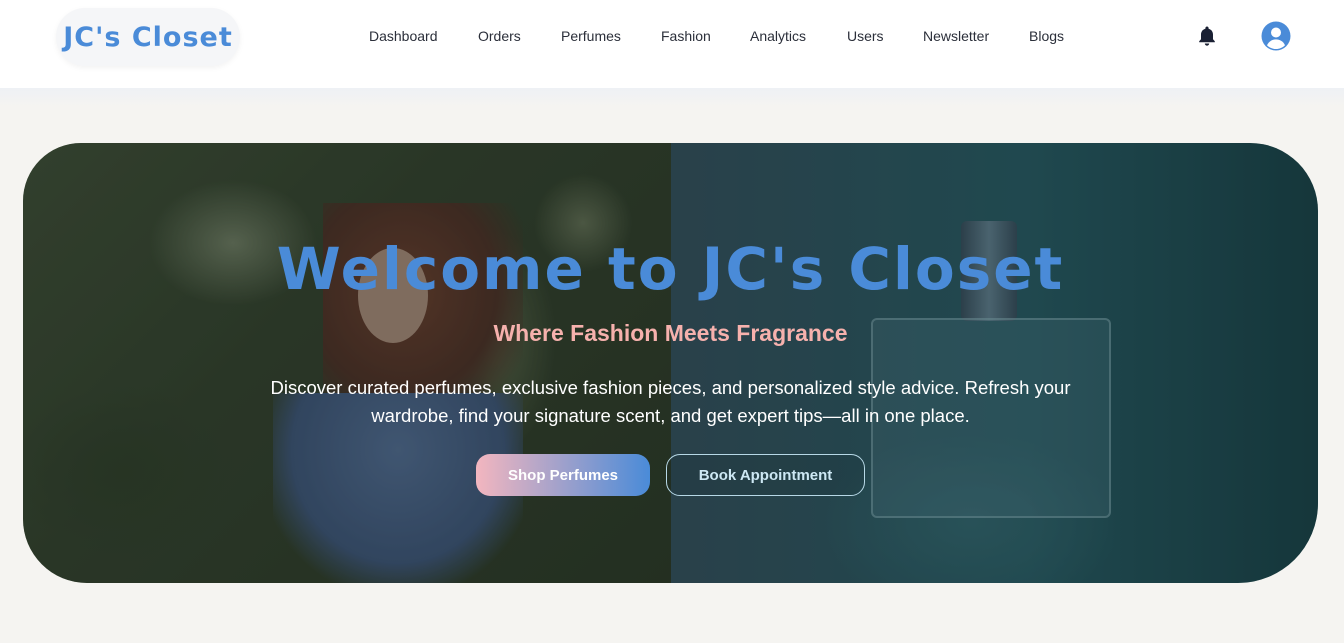 The height and width of the screenshot is (643, 1344). I want to click on navbar-shadow-strip, so click(672, 97).